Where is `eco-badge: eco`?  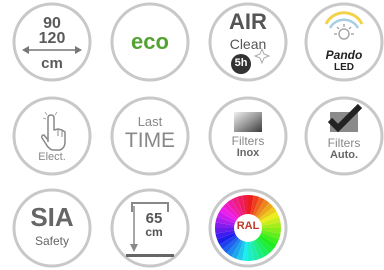 eco-badge: eco is located at coordinates (150, 42).